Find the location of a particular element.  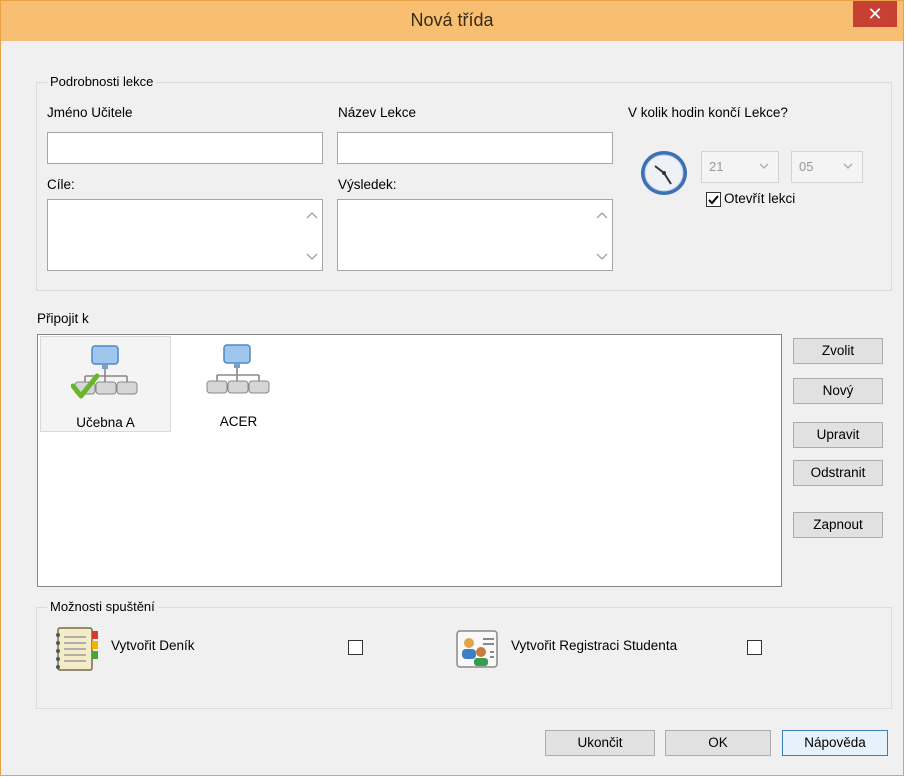

goals-label: Cíle: is located at coordinates (61, 184).